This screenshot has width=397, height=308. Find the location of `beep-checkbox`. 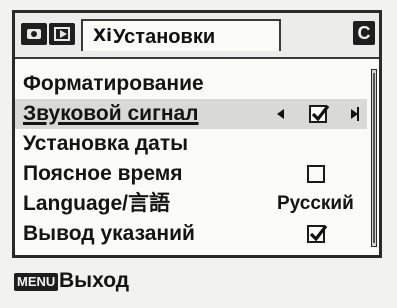

beep-checkbox is located at coordinates (319, 114).